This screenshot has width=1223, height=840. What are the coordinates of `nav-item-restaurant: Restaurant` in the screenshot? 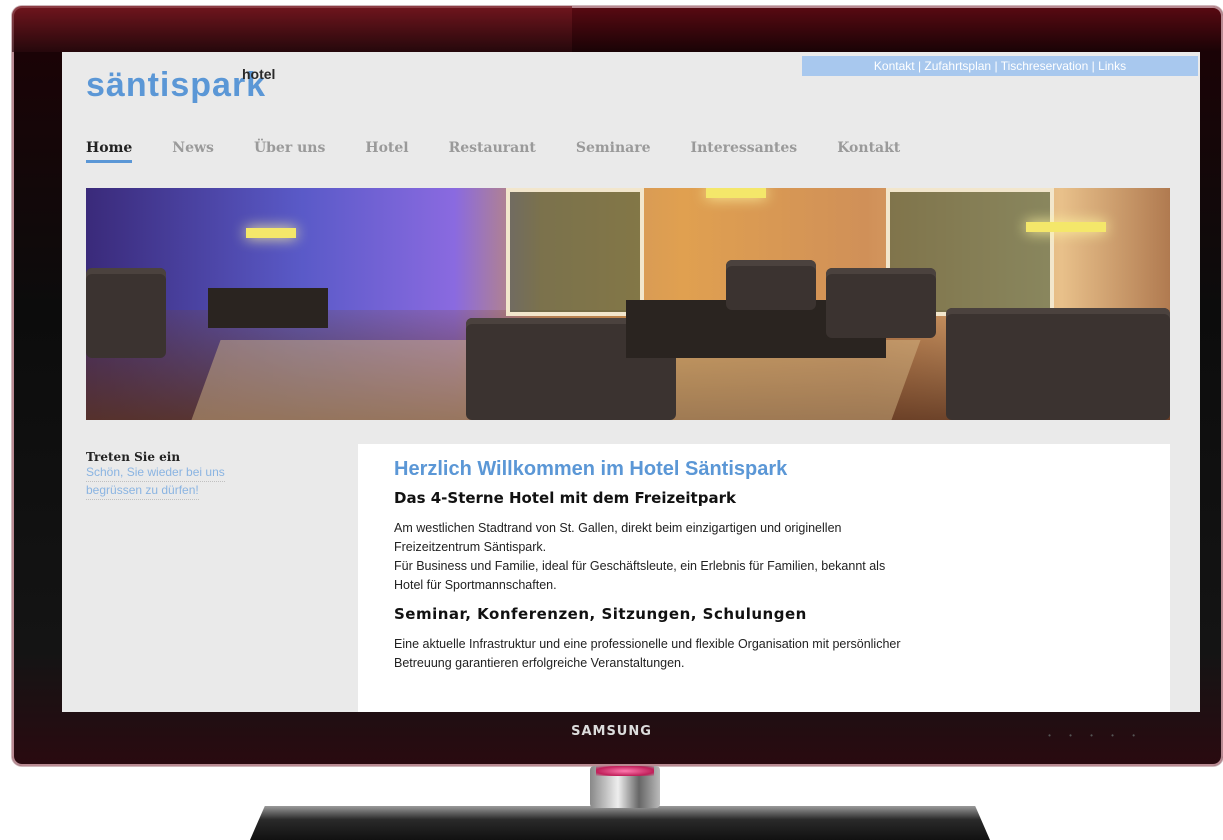 It's located at (492, 151).